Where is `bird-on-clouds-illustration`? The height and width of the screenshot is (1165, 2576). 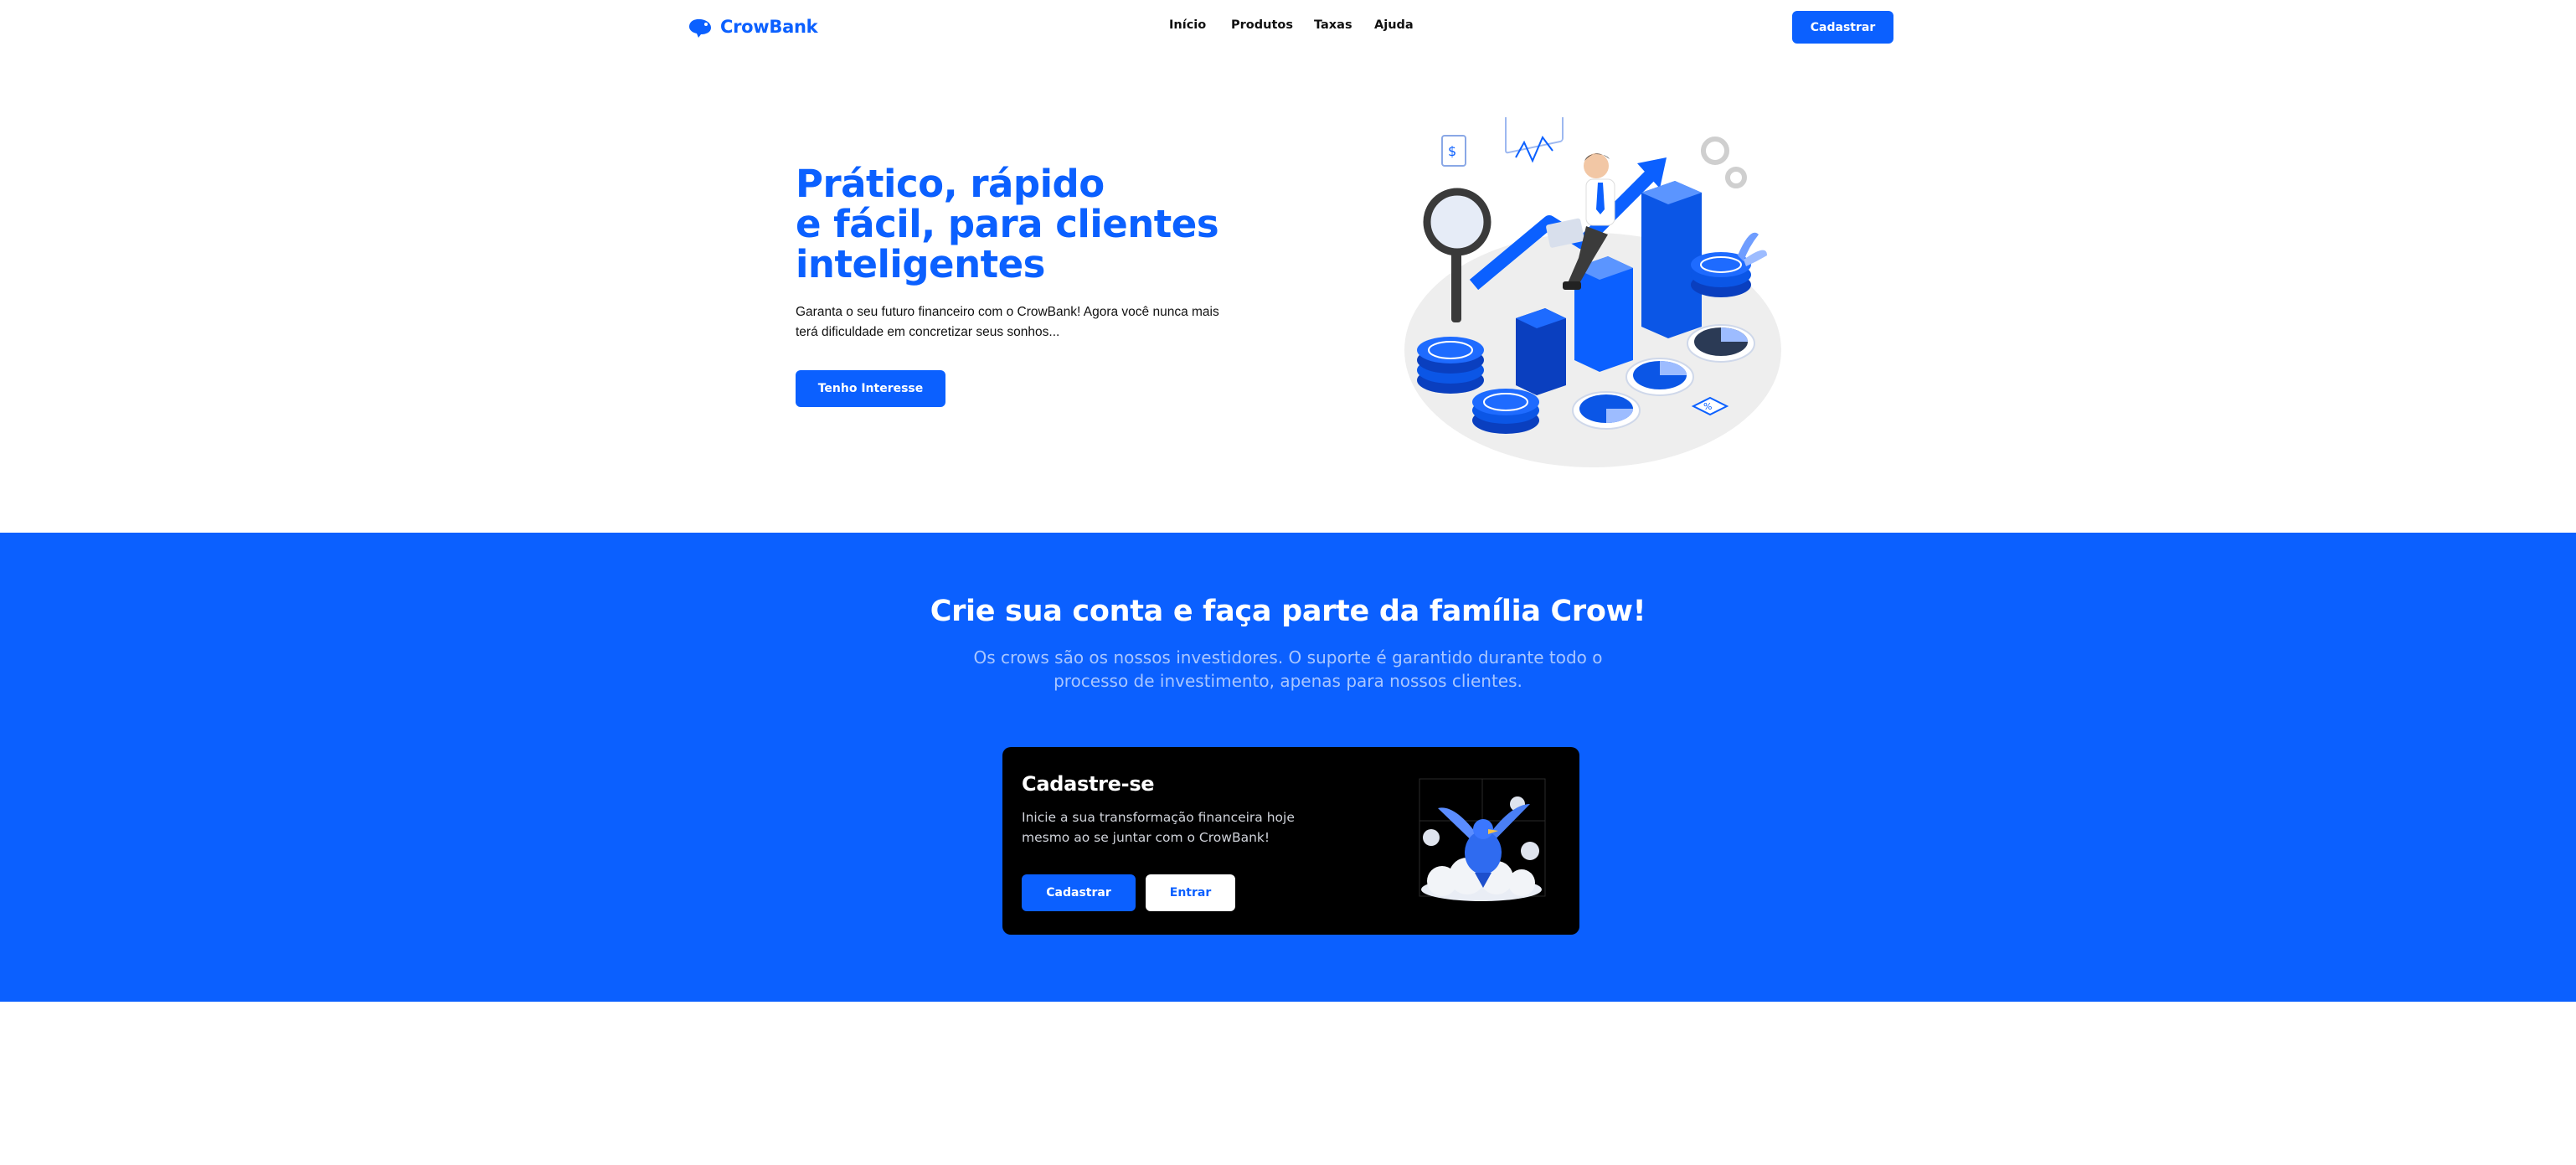 bird-on-clouds-illustration is located at coordinates (1482, 839).